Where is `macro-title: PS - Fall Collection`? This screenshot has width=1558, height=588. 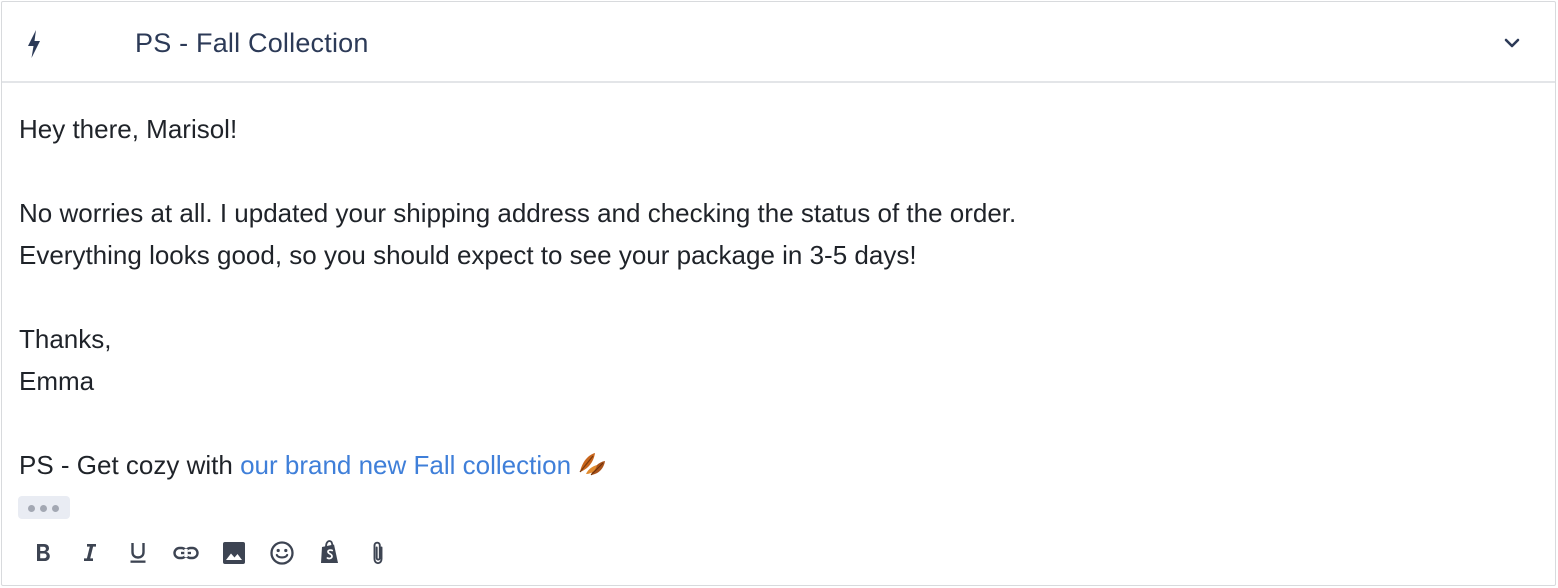 macro-title: PS - Fall Collection is located at coordinates (252, 43).